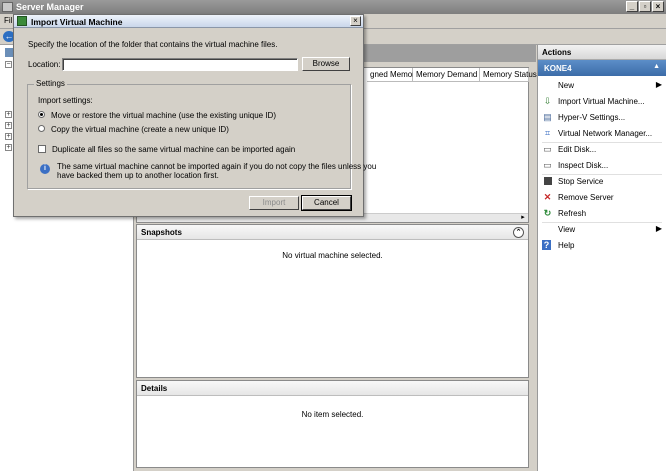 This screenshot has height=471, width=666. I want to click on remove-icon: ✕, so click(547, 197).